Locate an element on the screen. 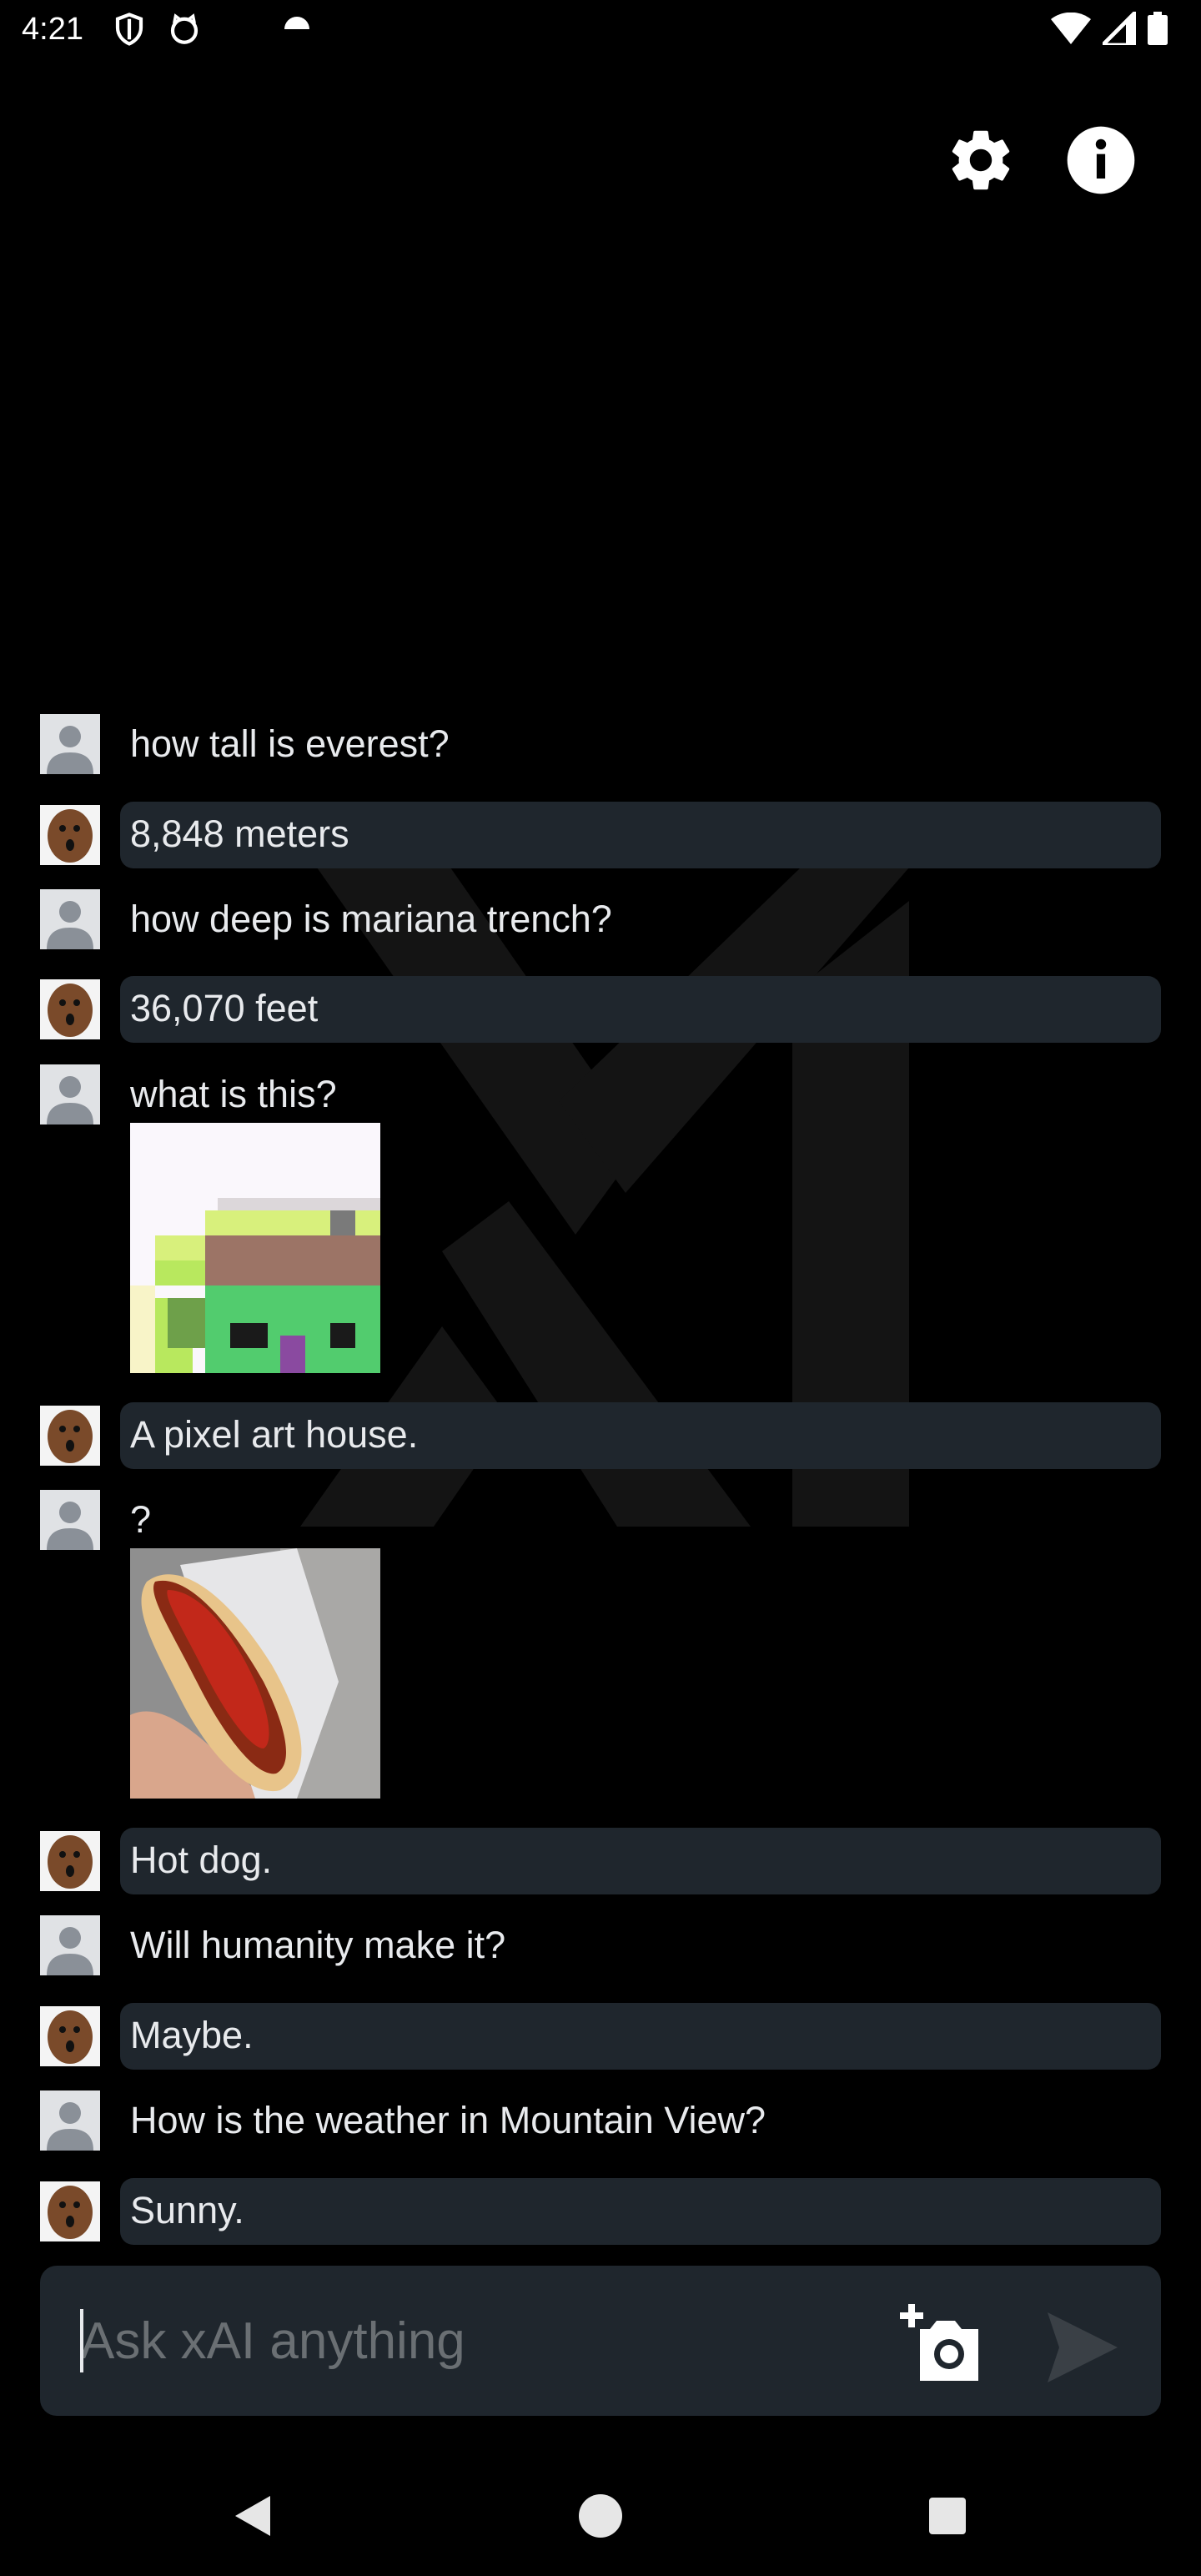 Image resolution: width=1201 pixels, height=2576 pixels. ask-input is located at coordinates (456, 2340).